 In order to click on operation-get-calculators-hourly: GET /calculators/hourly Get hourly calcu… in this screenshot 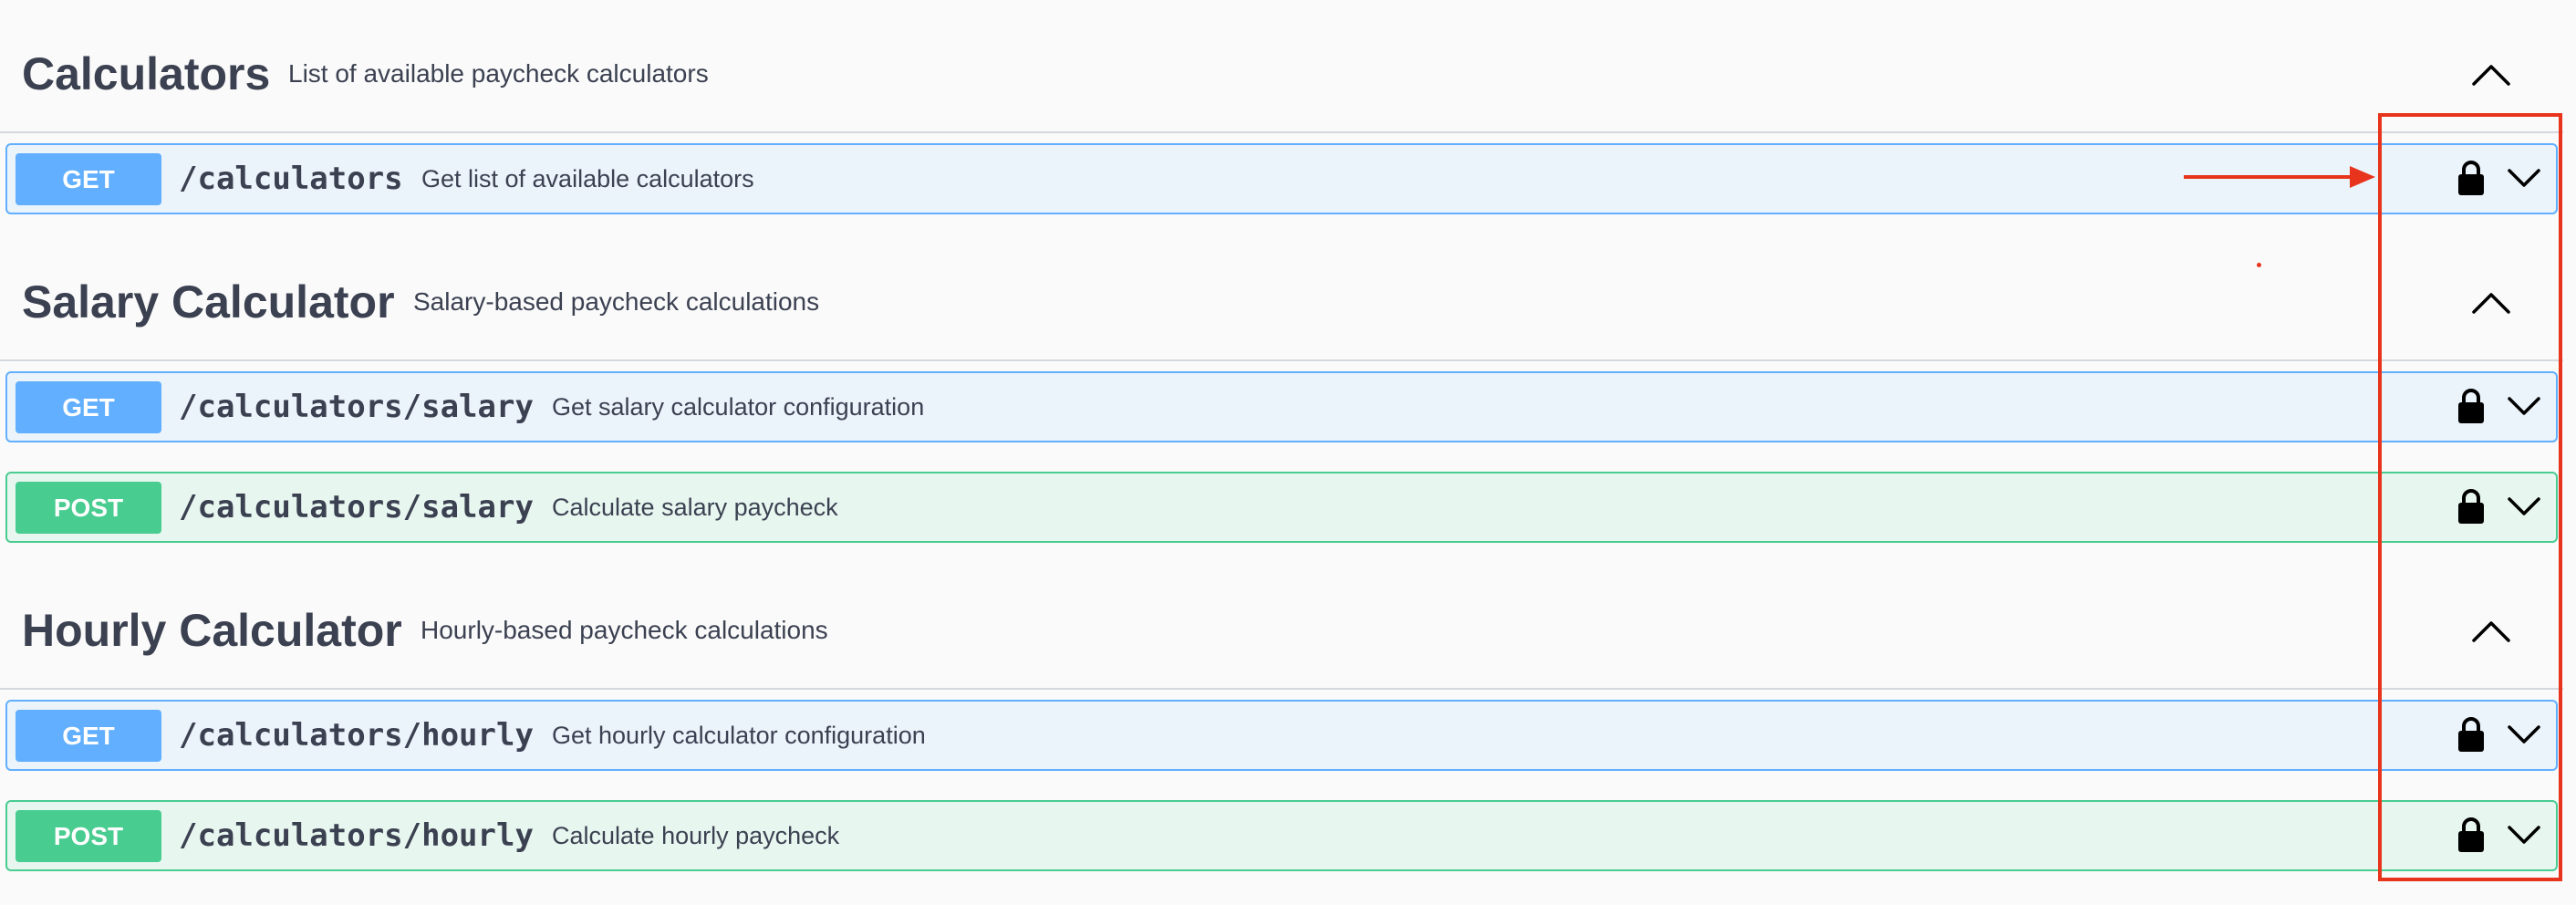, I will do `click(1281, 735)`.